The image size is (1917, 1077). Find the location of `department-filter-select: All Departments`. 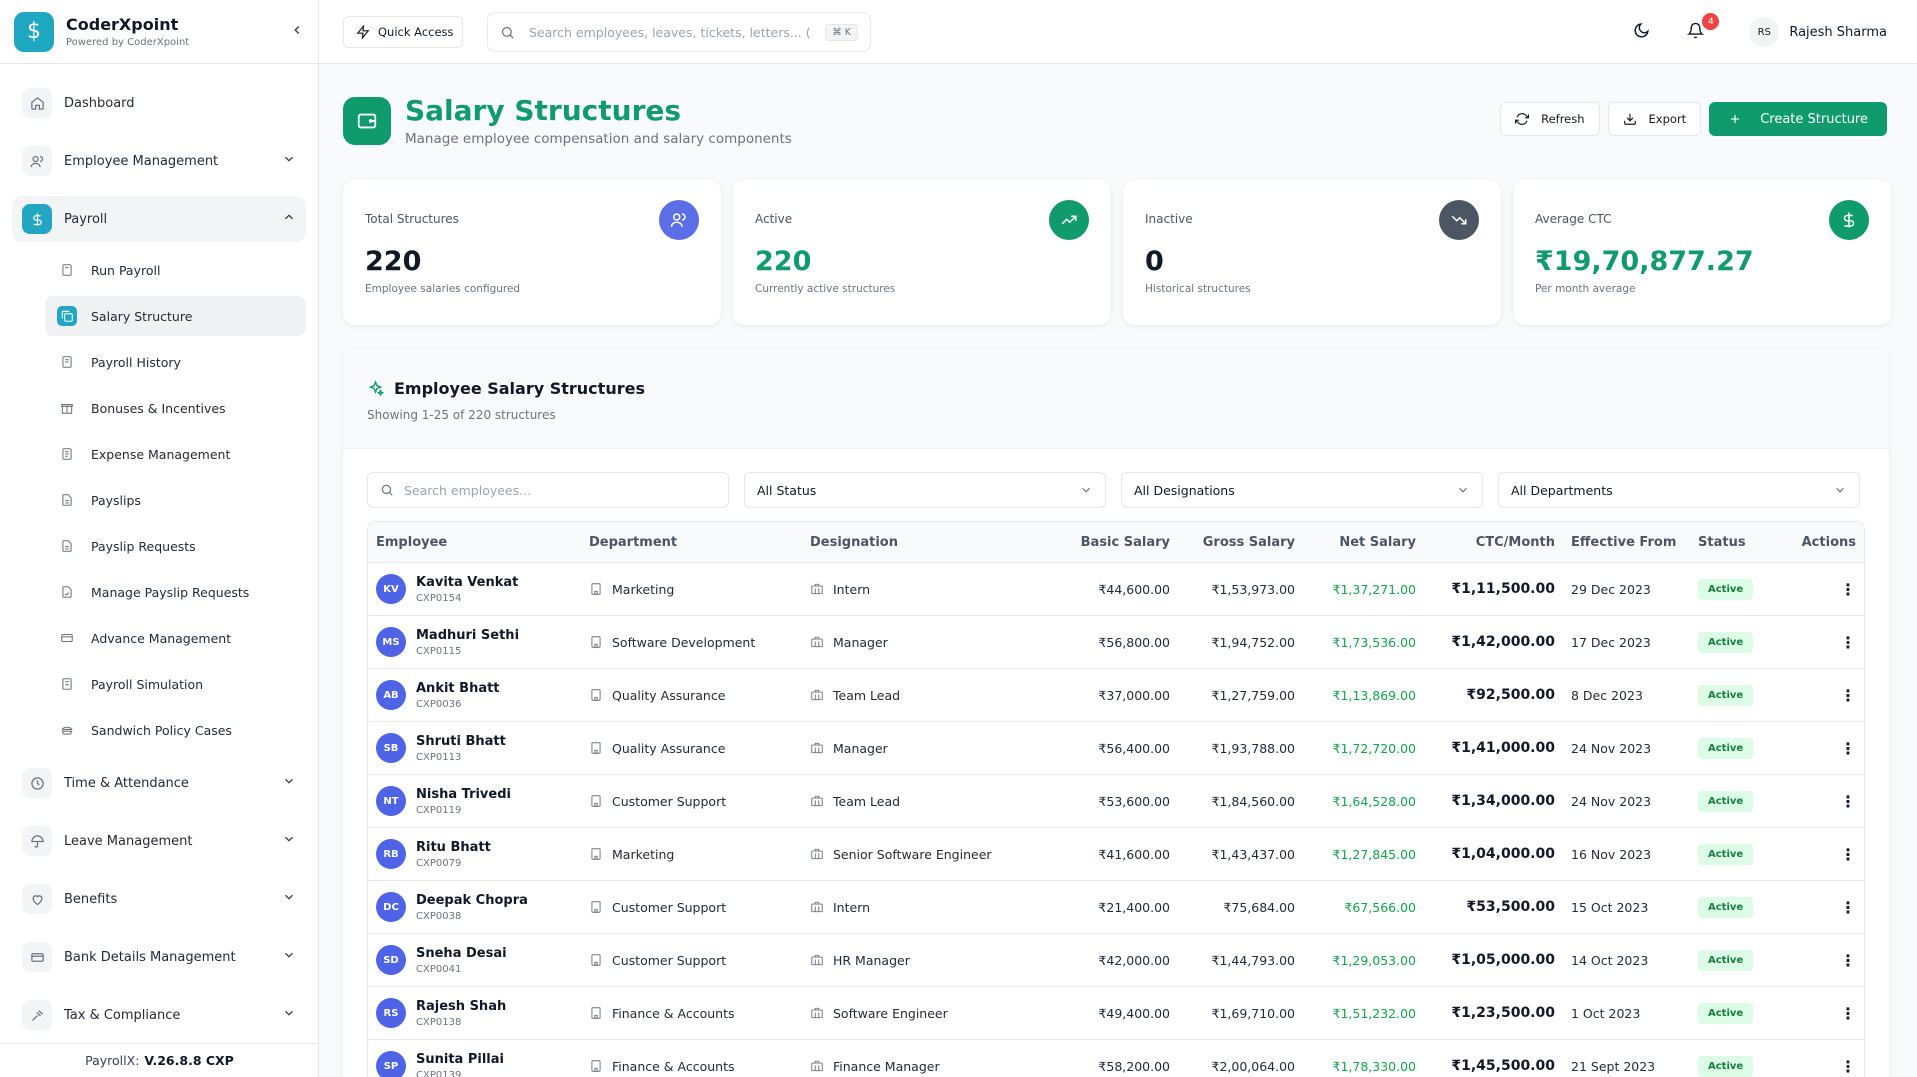

department-filter-select: All Departments is located at coordinates (1679, 490).